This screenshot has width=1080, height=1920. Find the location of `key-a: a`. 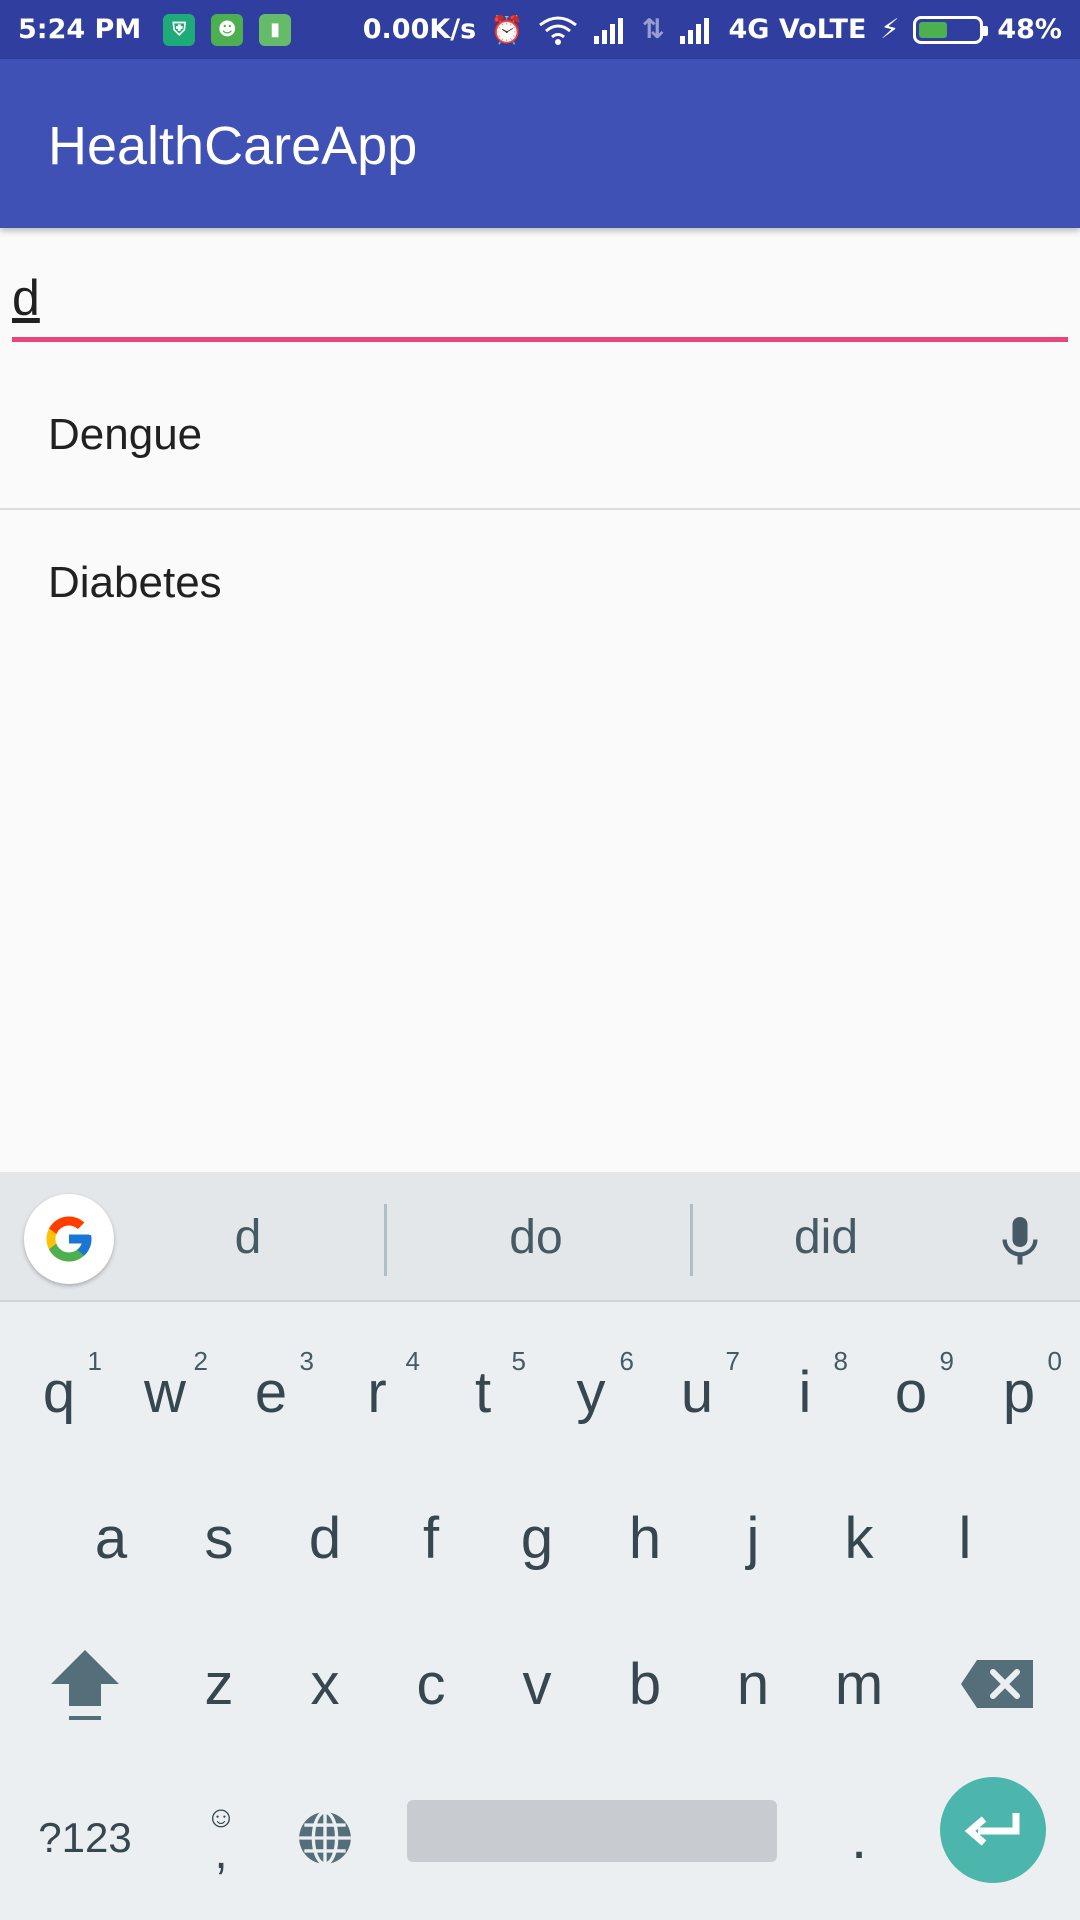

key-a: a is located at coordinates (111, 1538).